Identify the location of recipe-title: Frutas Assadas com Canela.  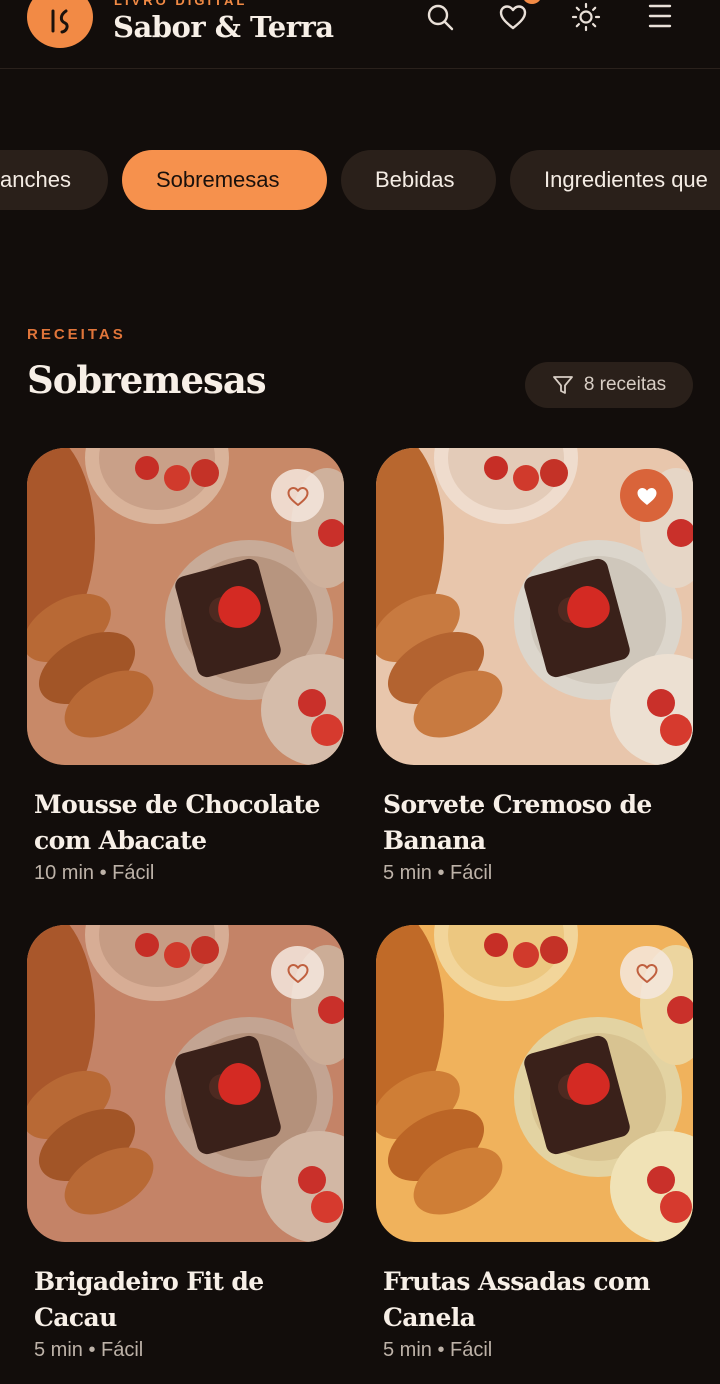
(534, 1300).